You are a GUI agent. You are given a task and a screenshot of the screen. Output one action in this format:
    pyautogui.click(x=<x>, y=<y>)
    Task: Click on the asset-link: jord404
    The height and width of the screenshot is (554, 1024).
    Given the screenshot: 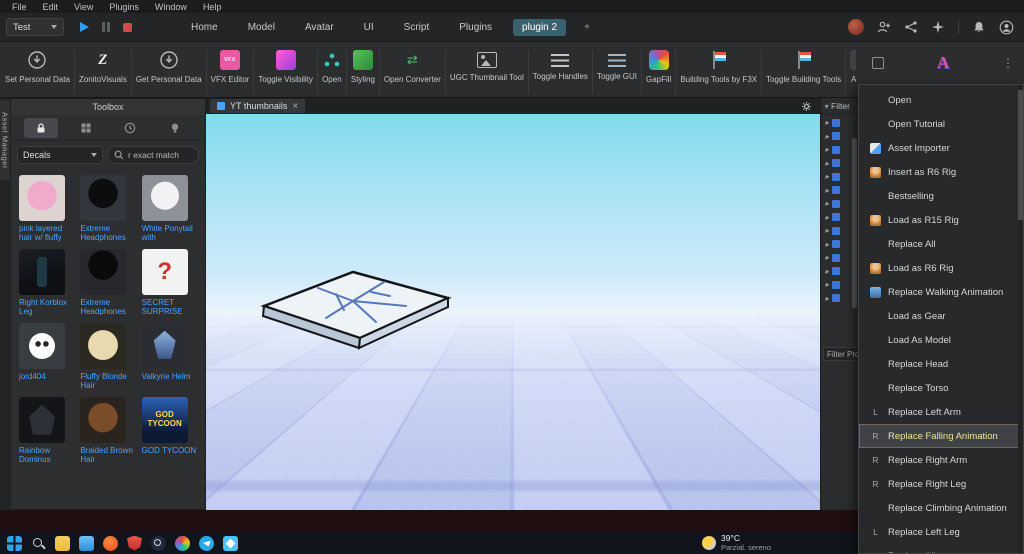 What is the action you would take?
    pyautogui.click(x=46, y=376)
    